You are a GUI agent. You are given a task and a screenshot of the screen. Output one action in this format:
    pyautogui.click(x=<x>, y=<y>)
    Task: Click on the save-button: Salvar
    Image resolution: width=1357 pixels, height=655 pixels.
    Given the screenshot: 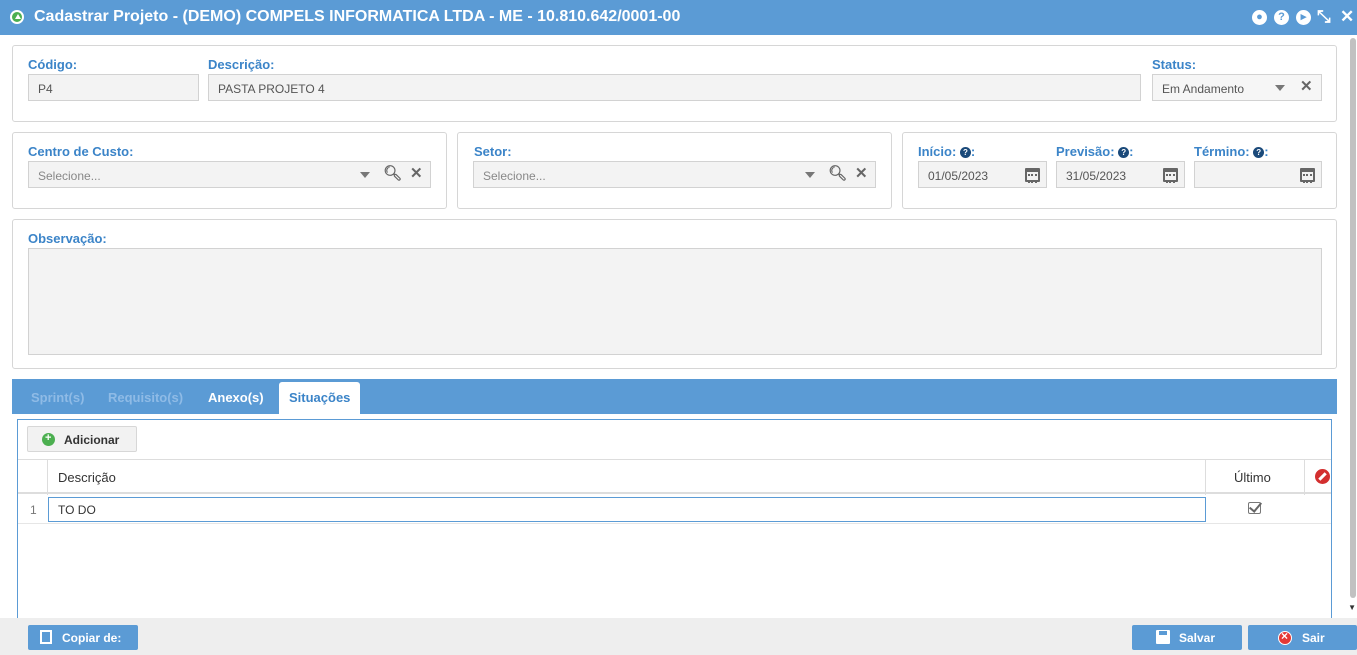 What is the action you would take?
    pyautogui.click(x=1187, y=637)
    